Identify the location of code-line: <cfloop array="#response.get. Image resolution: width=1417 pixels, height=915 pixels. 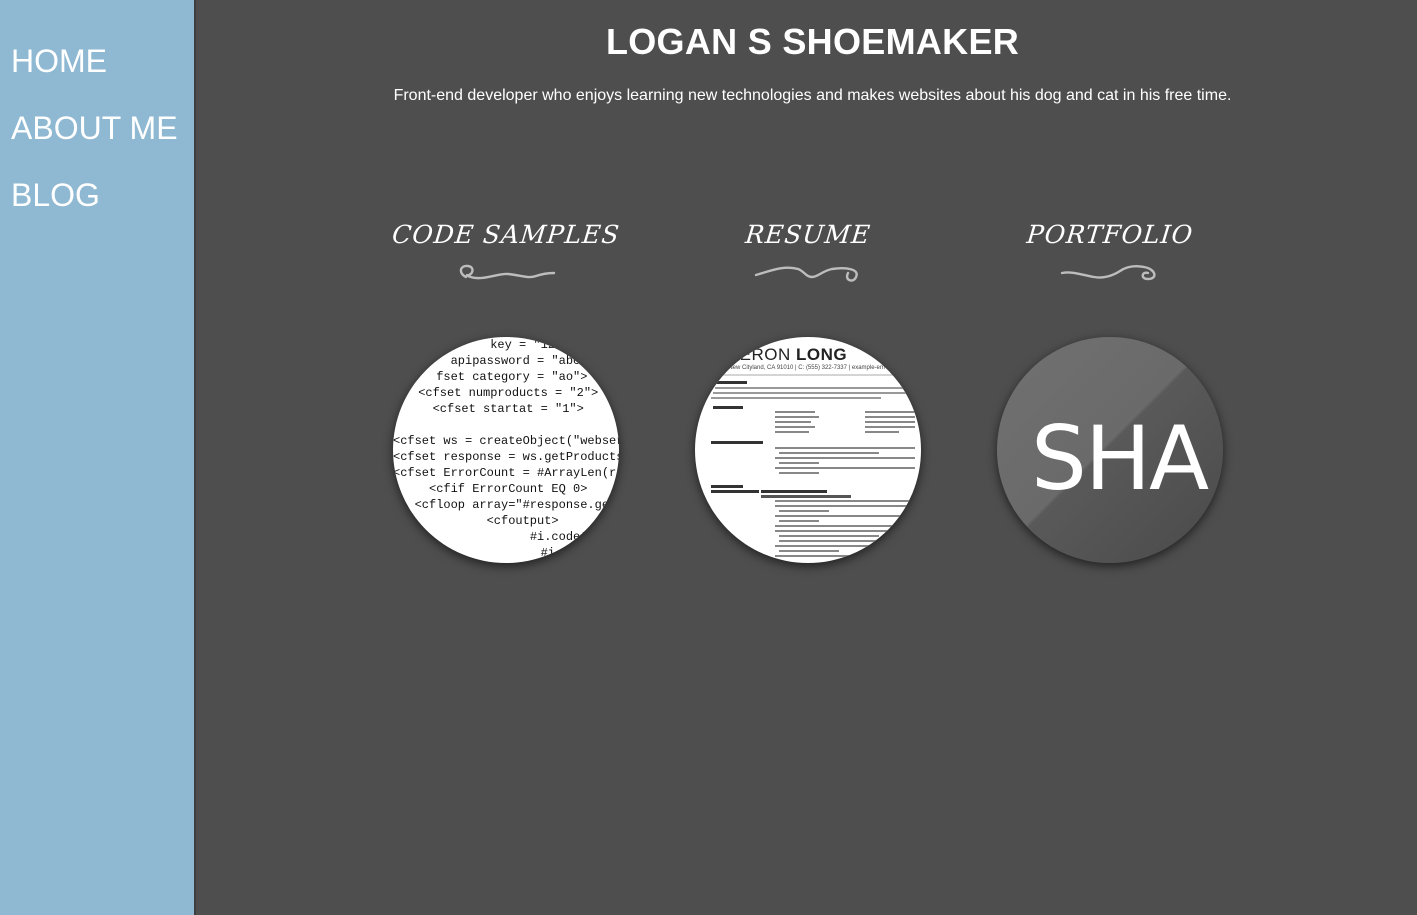
(508, 505).